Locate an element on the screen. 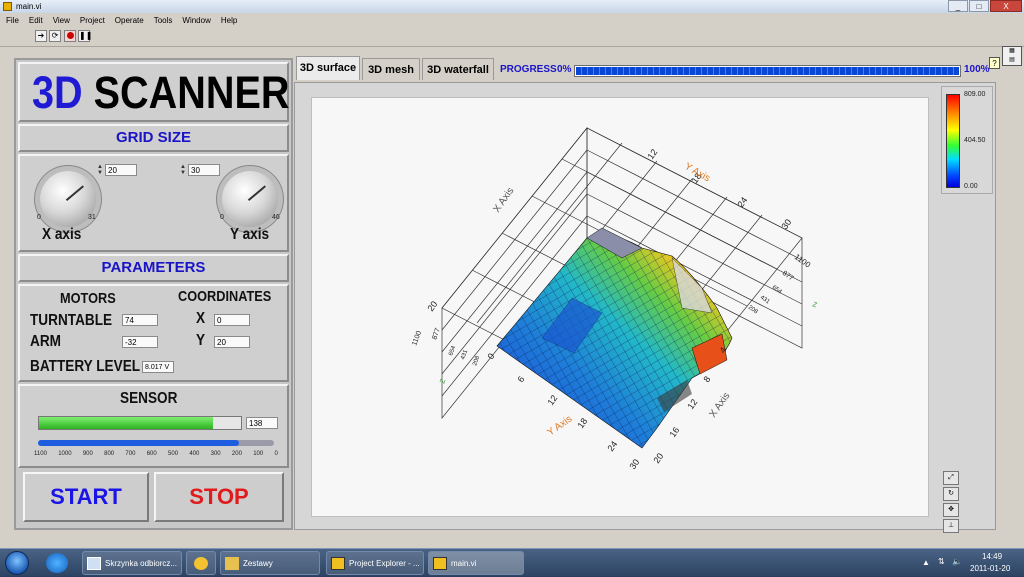 This screenshot has height=577, width=1024. x-spin-arrows-icon: ▲ ▼ is located at coordinates (100, 170).